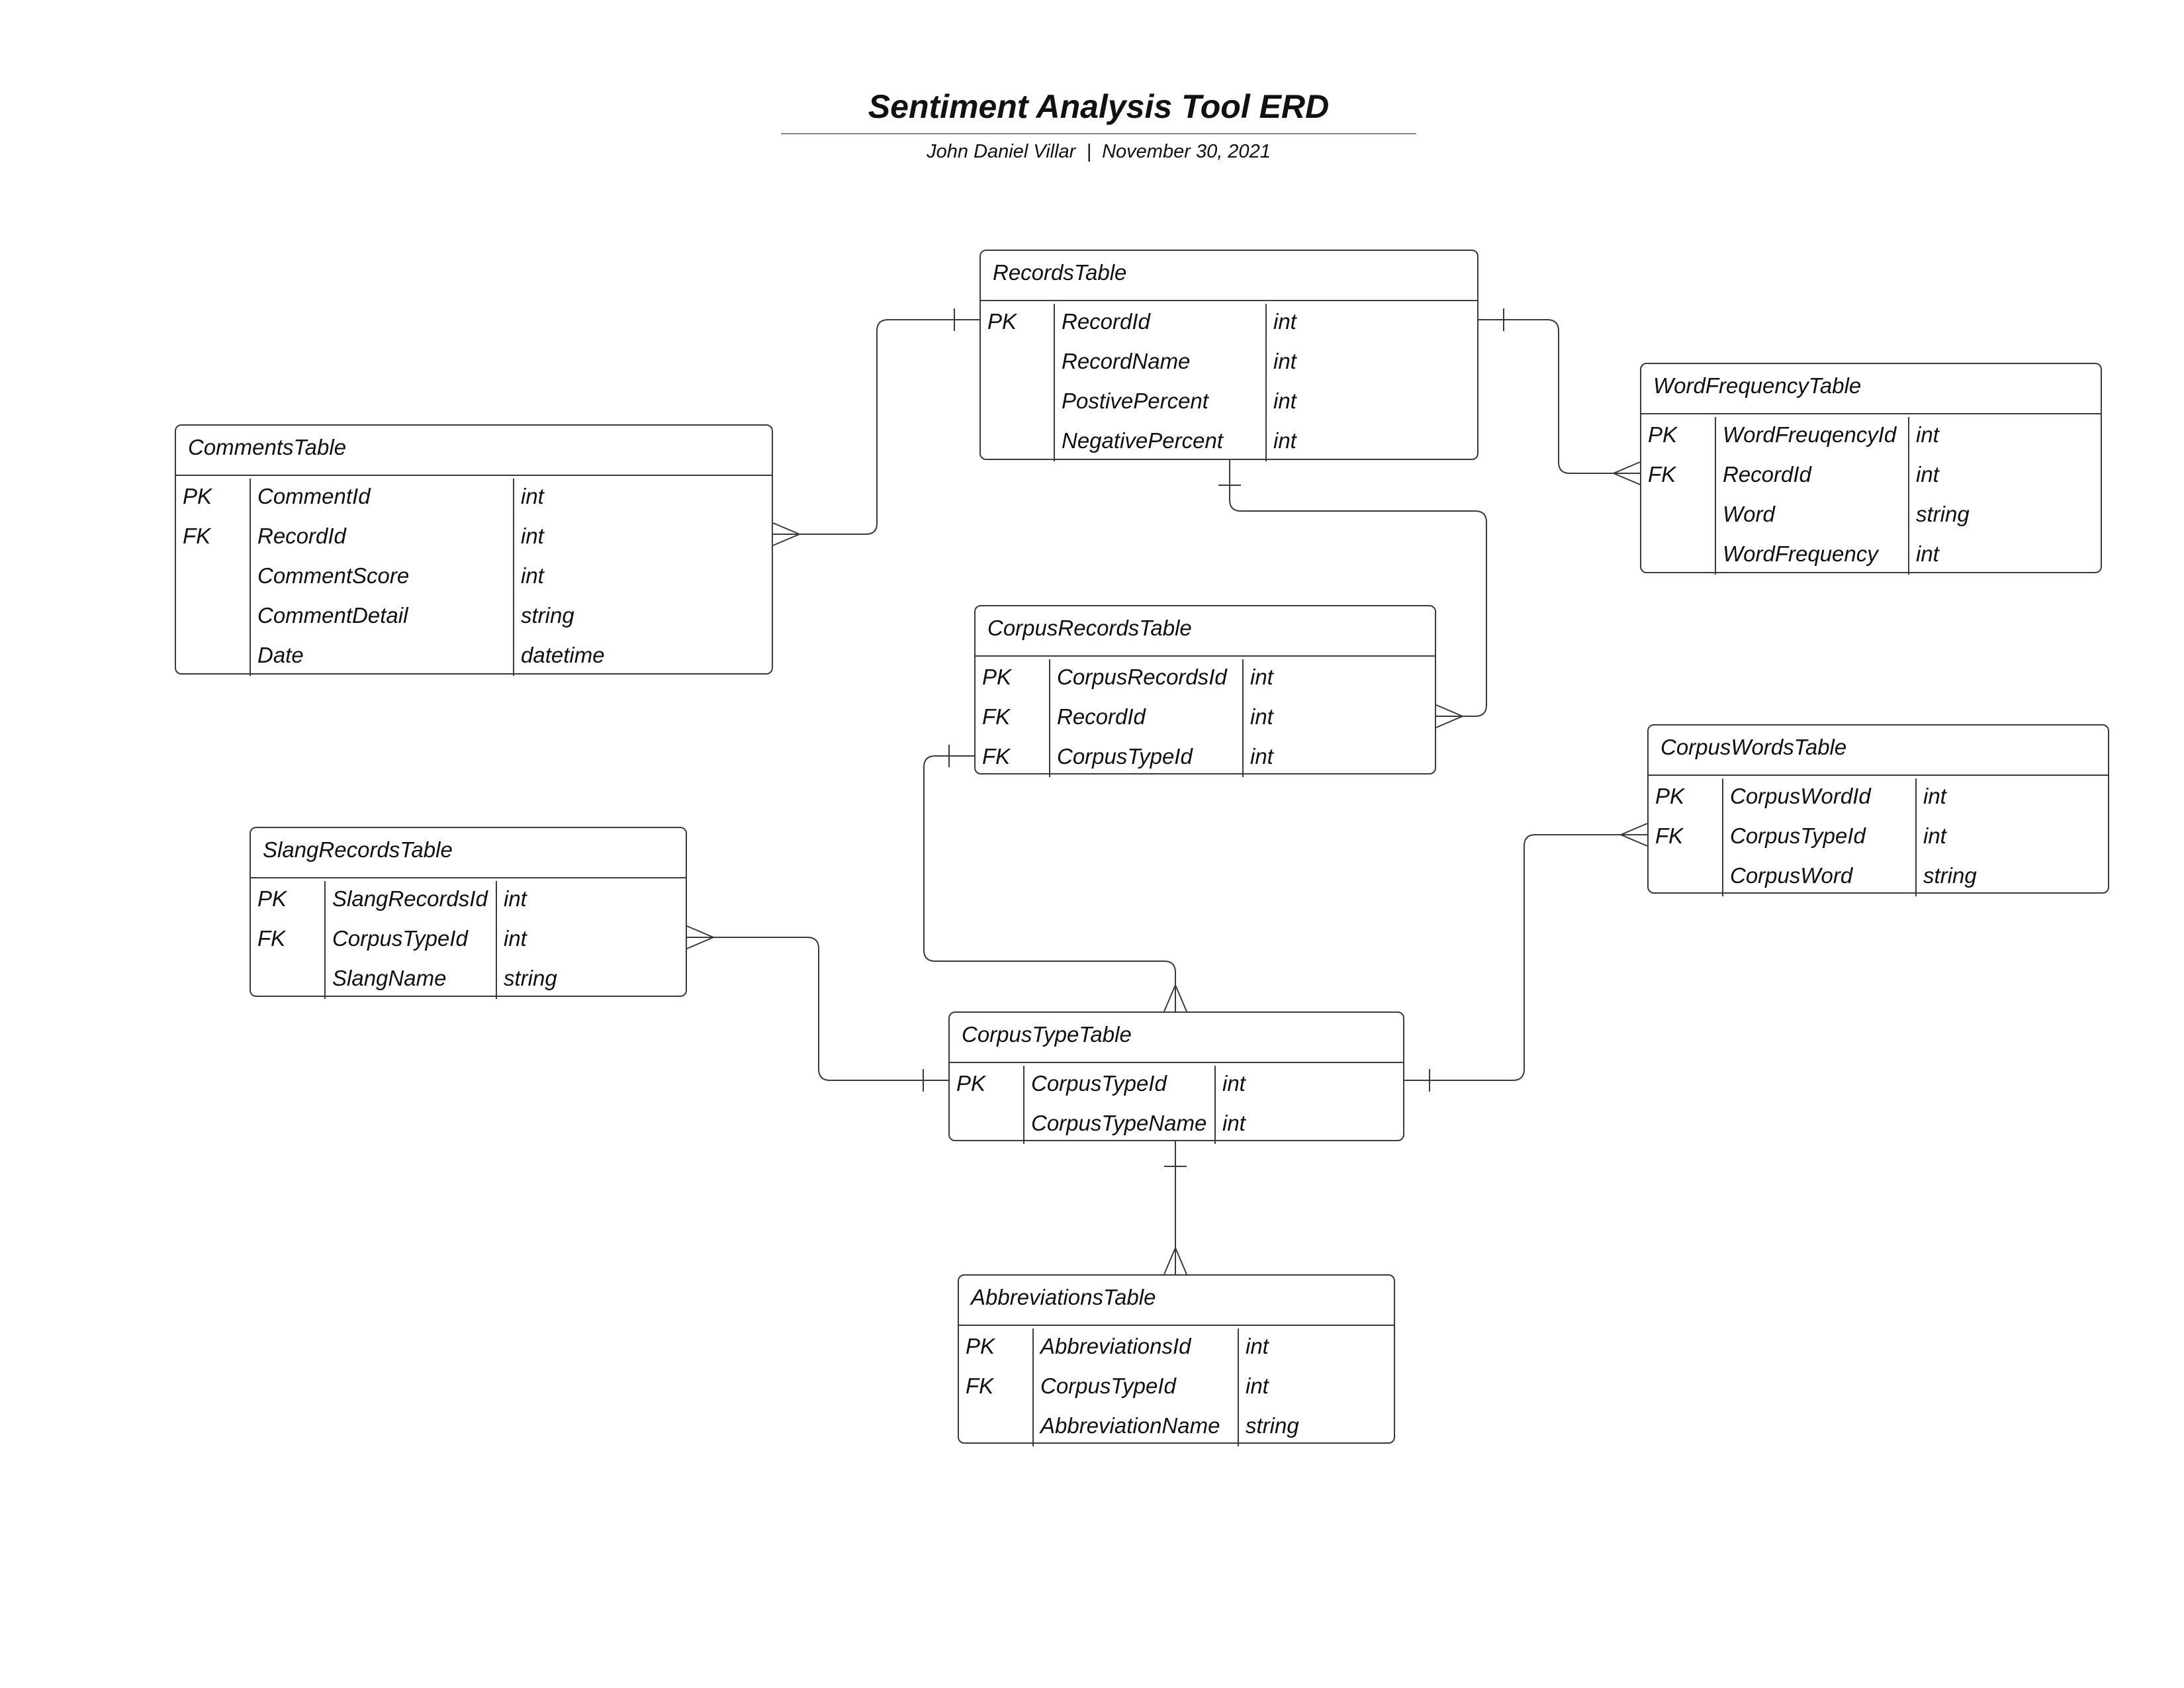 The image size is (2184, 1688). Describe the element at coordinates (1176, 1301) in the screenshot. I see `entity-title: AbbreviationsTable` at that location.